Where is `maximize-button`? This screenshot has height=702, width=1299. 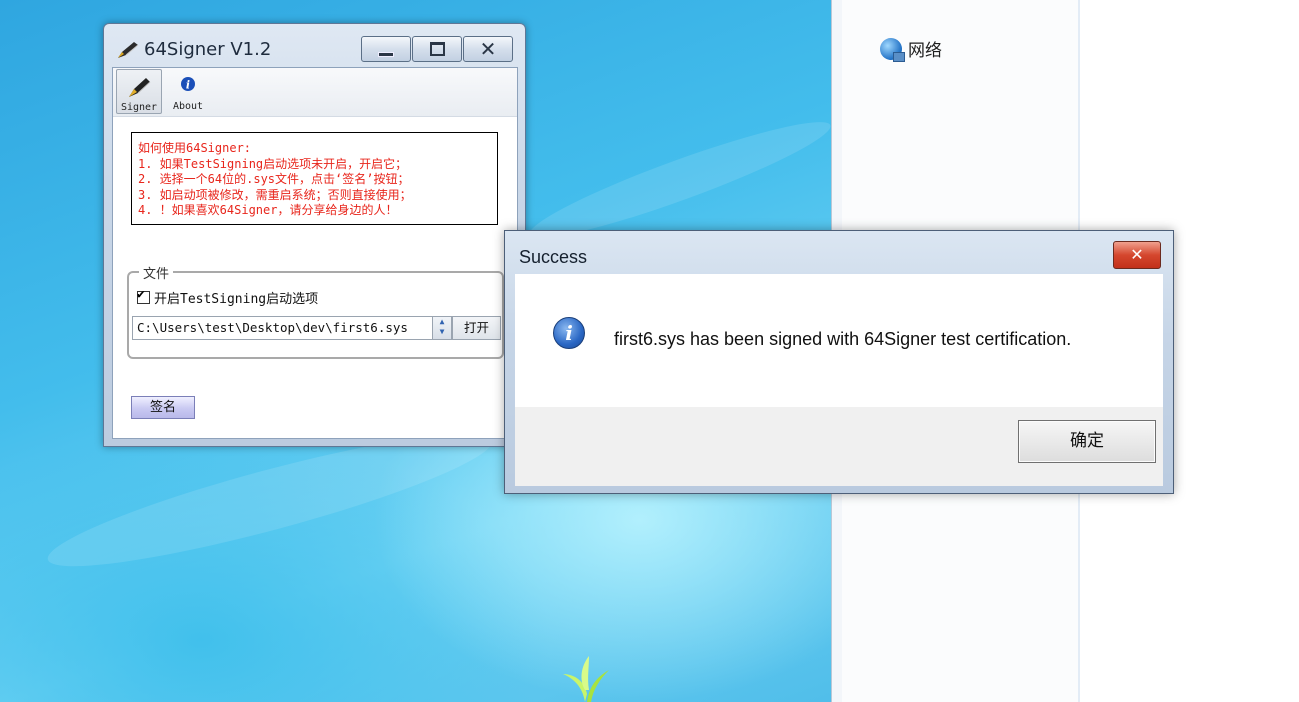 maximize-button is located at coordinates (437, 49).